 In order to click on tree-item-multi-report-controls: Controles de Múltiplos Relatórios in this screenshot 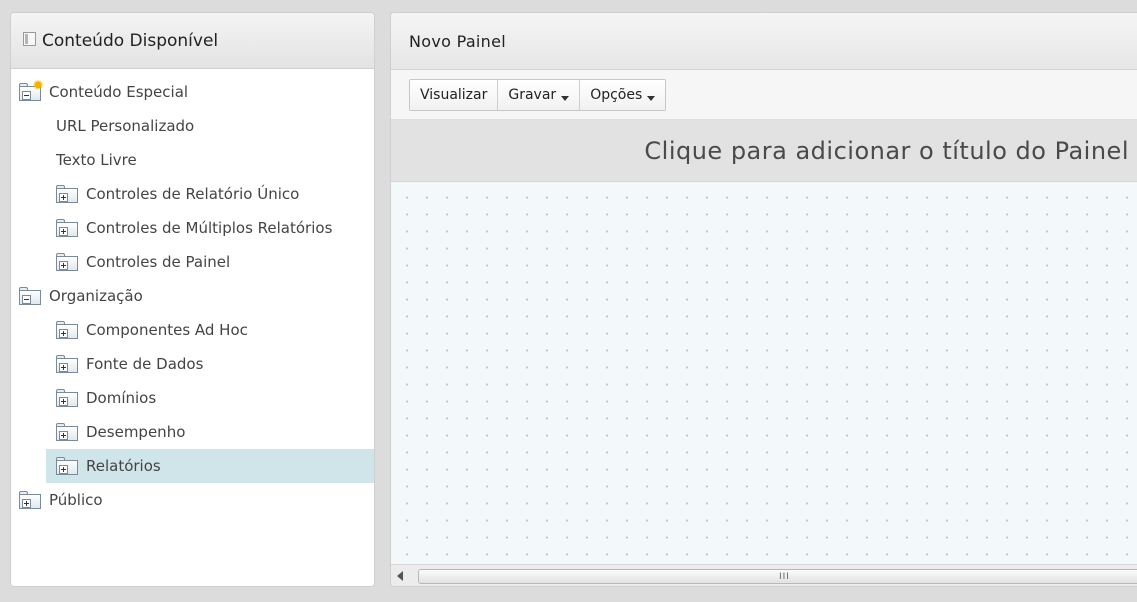, I will do `click(192, 228)`.